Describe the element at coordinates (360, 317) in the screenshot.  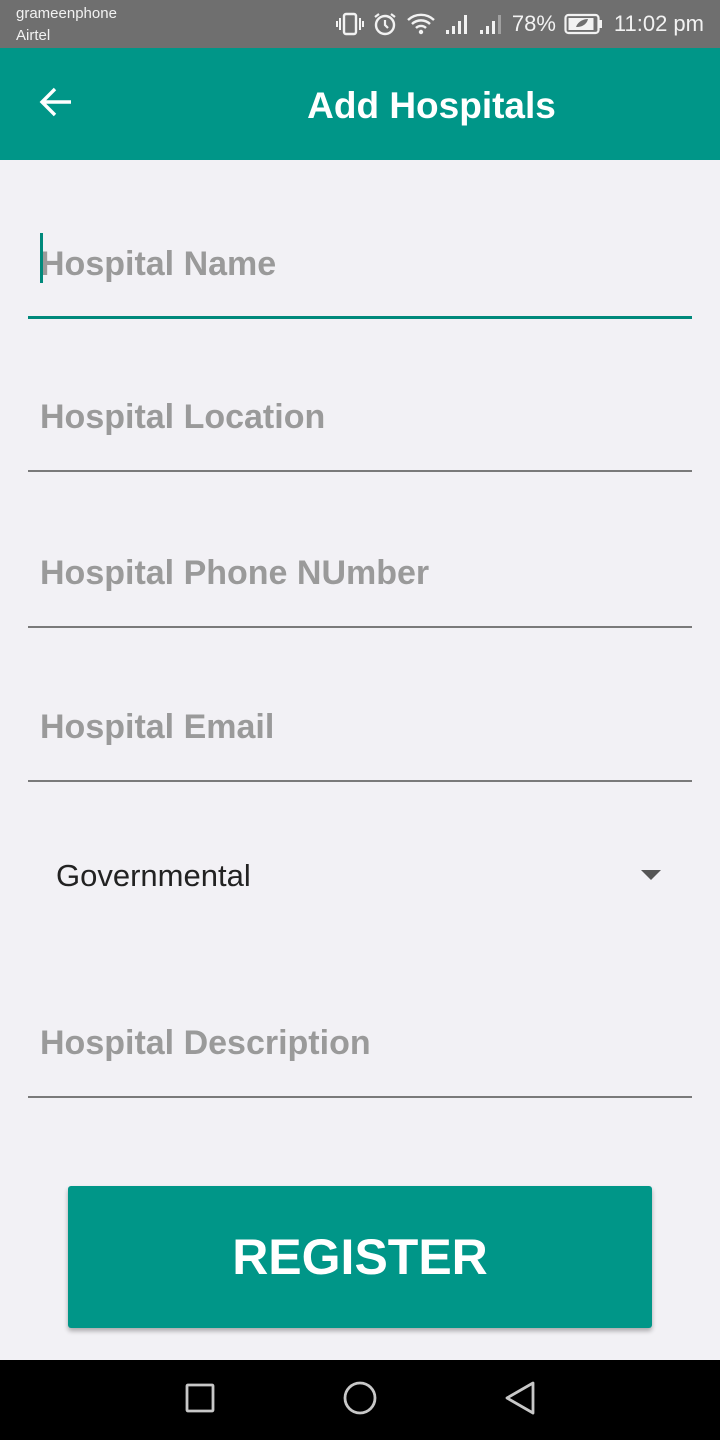
I see `hospital-name-underline` at that location.